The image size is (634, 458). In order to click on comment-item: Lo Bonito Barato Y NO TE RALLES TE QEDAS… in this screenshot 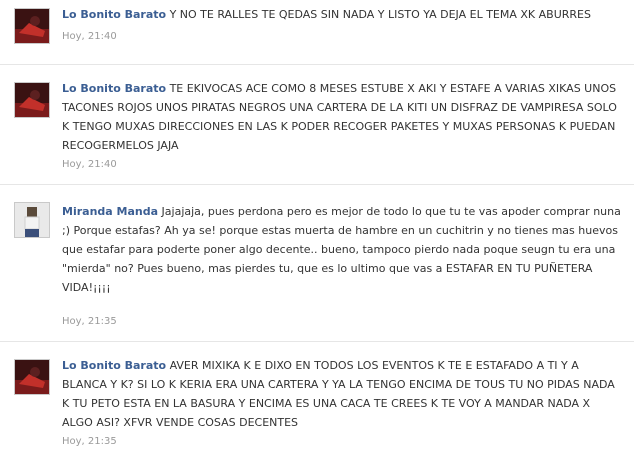, I will do `click(317, 32)`.